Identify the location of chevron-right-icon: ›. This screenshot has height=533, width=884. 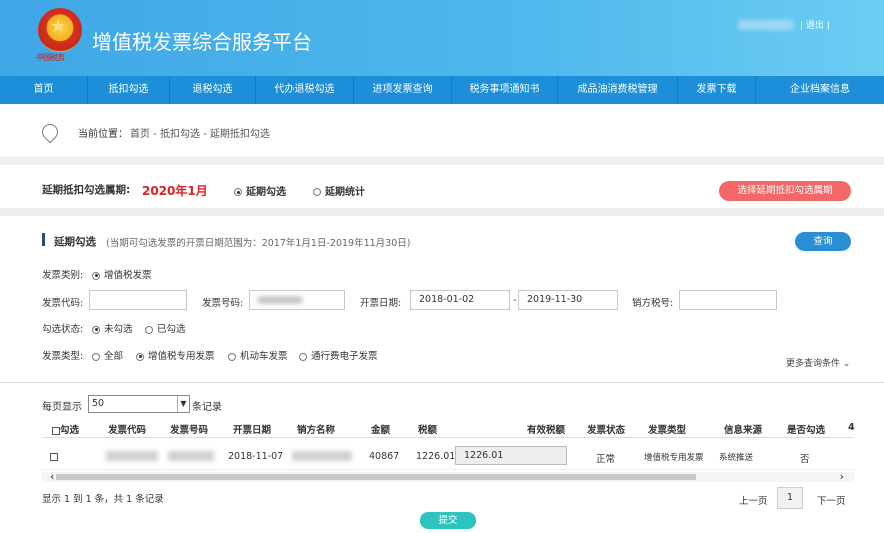
(842, 476).